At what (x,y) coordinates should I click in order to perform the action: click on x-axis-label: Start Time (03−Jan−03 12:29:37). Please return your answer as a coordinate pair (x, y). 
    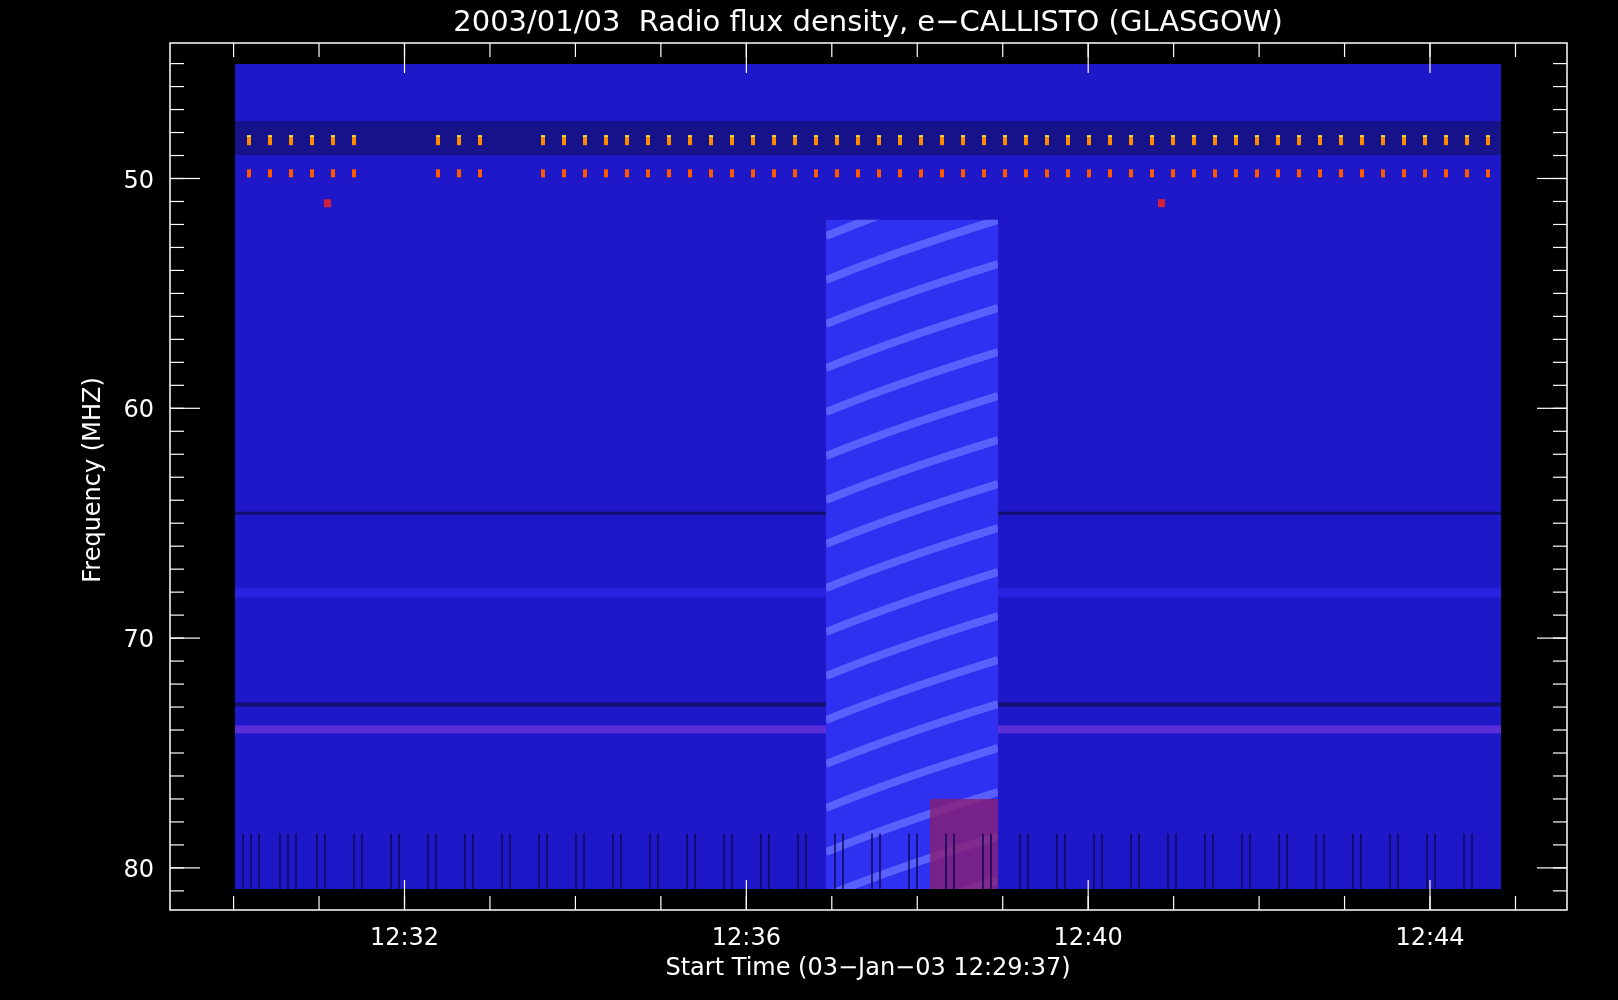
    Looking at the image, I should click on (868, 967).